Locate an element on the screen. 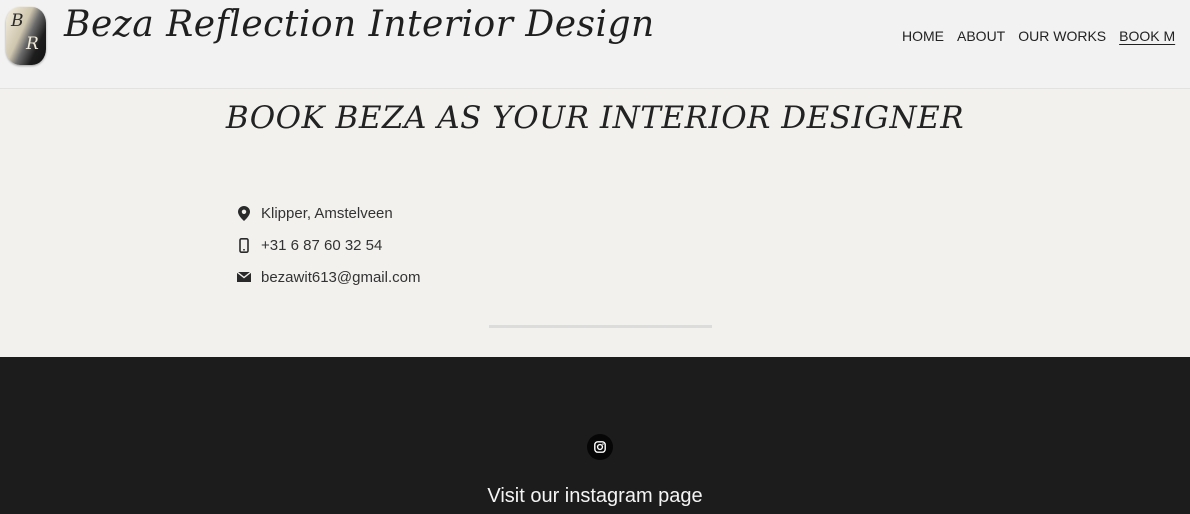  nav-home: HOME is located at coordinates (923, 36).